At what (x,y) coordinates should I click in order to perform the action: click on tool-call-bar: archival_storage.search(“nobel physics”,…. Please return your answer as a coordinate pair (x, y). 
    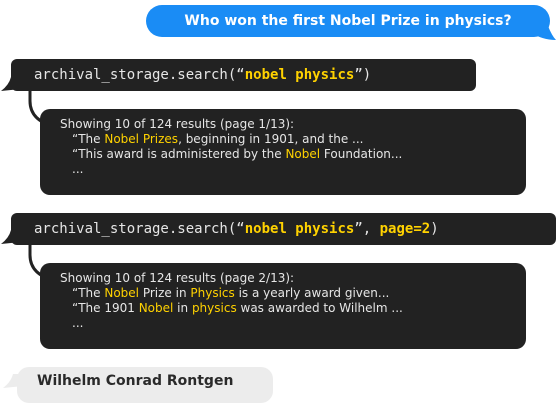
    Looking at the image, I should click on (283, 229).